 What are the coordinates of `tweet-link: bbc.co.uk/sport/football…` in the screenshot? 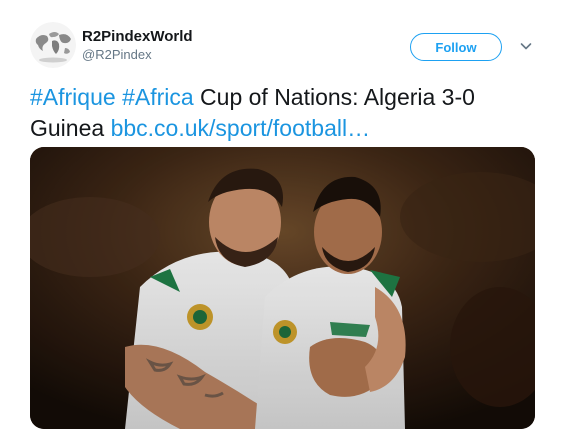 It's located at (241, 128).